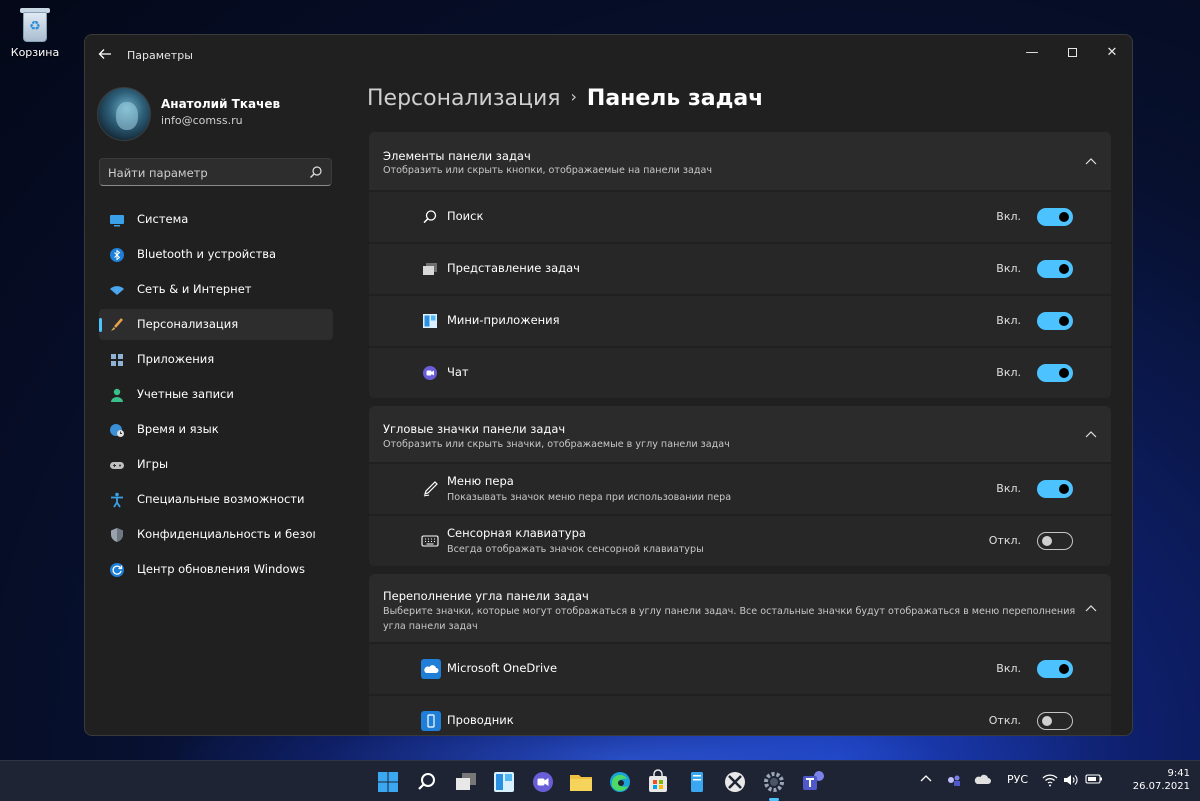 The height and width of the screenshot is (801, 1200). Describe the element at coordinates (216, 219) in the screenshot. I see `sidebar-item-system: Система` at that location.